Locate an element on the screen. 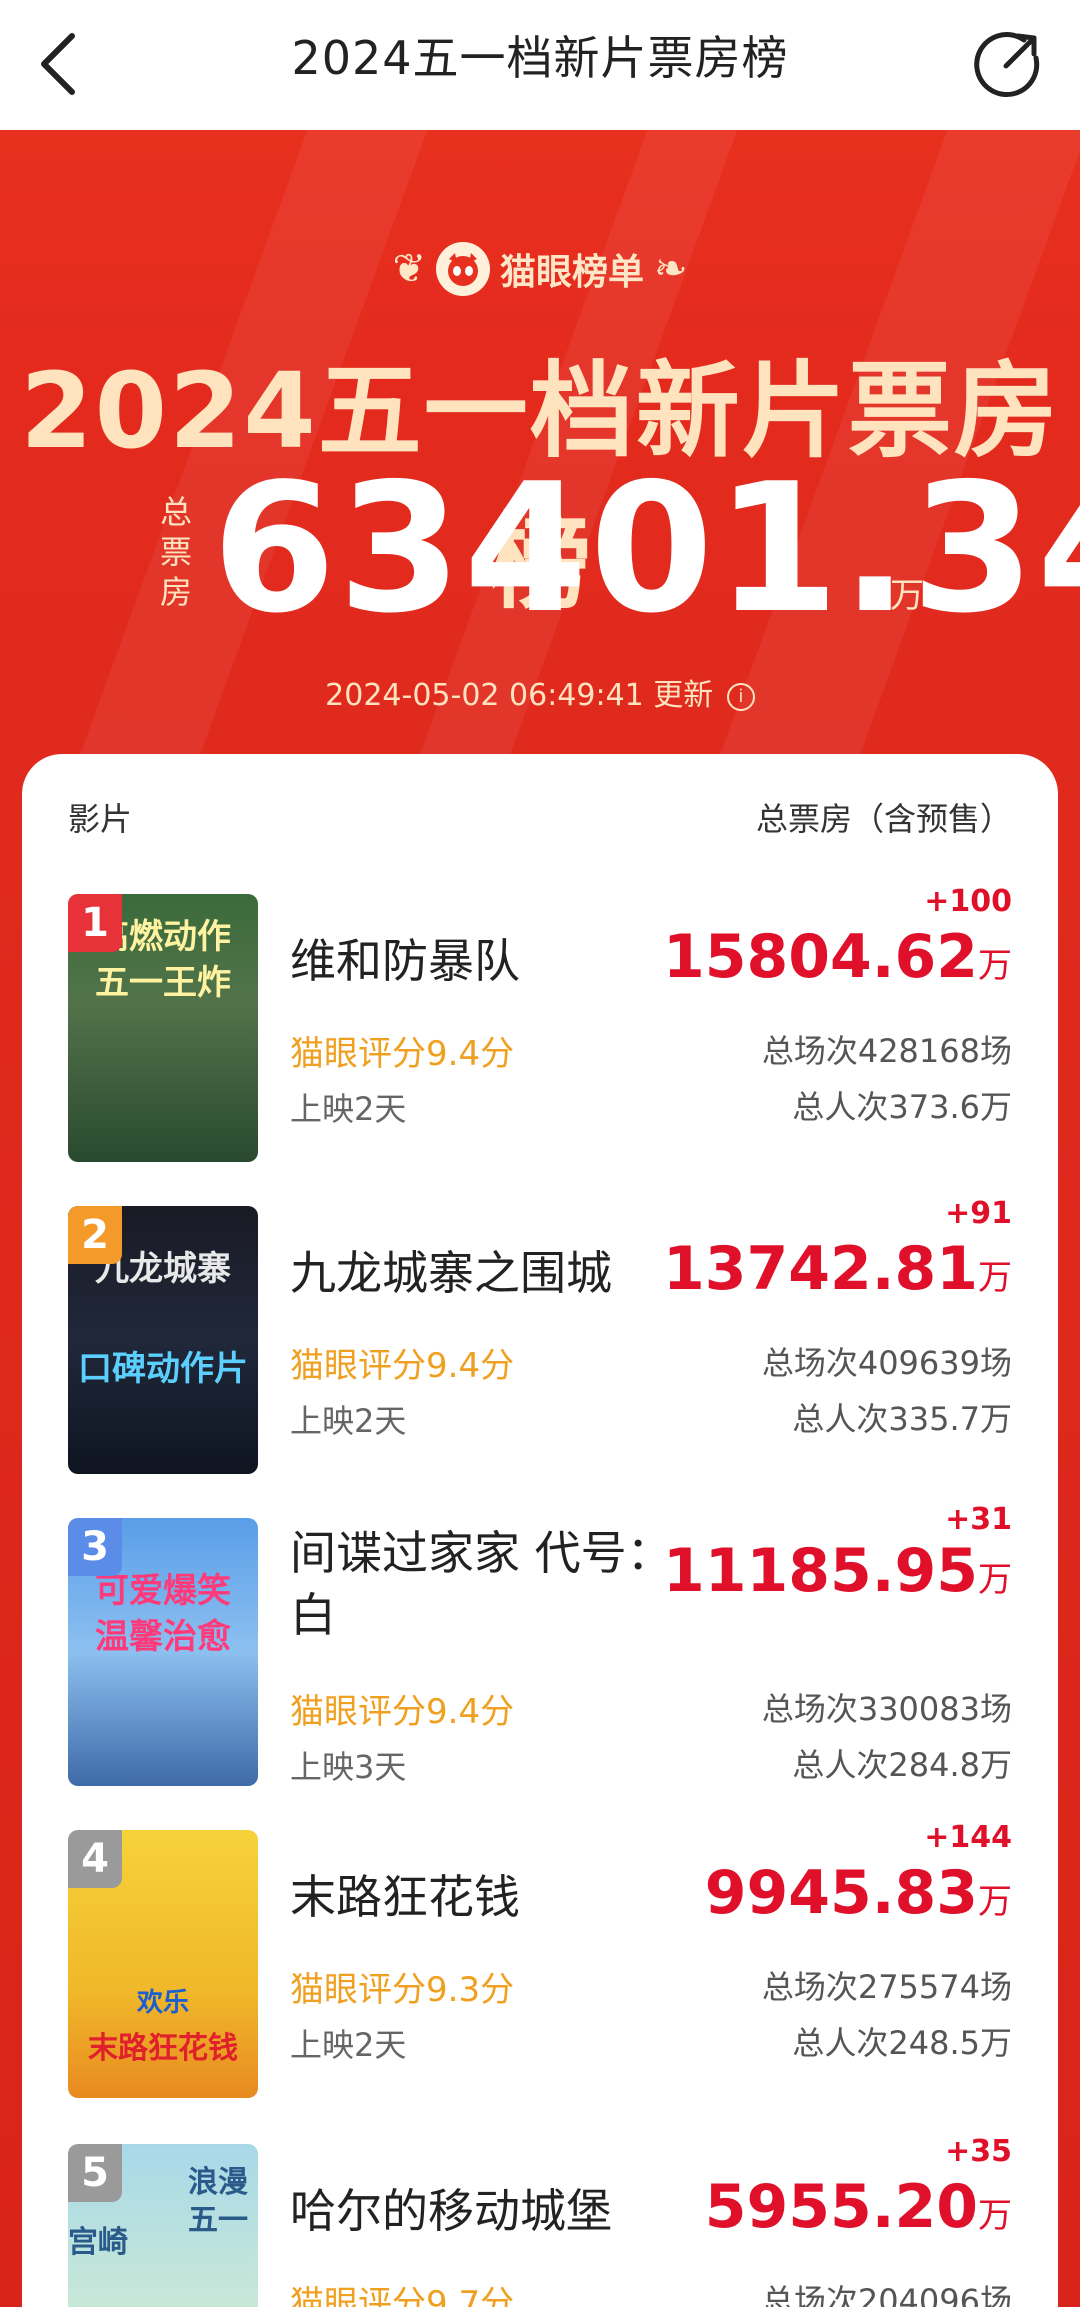 The width and height of the screenshot is (1080, 2307). total-label: 总 票 房 is located at coordinates (175, 552).